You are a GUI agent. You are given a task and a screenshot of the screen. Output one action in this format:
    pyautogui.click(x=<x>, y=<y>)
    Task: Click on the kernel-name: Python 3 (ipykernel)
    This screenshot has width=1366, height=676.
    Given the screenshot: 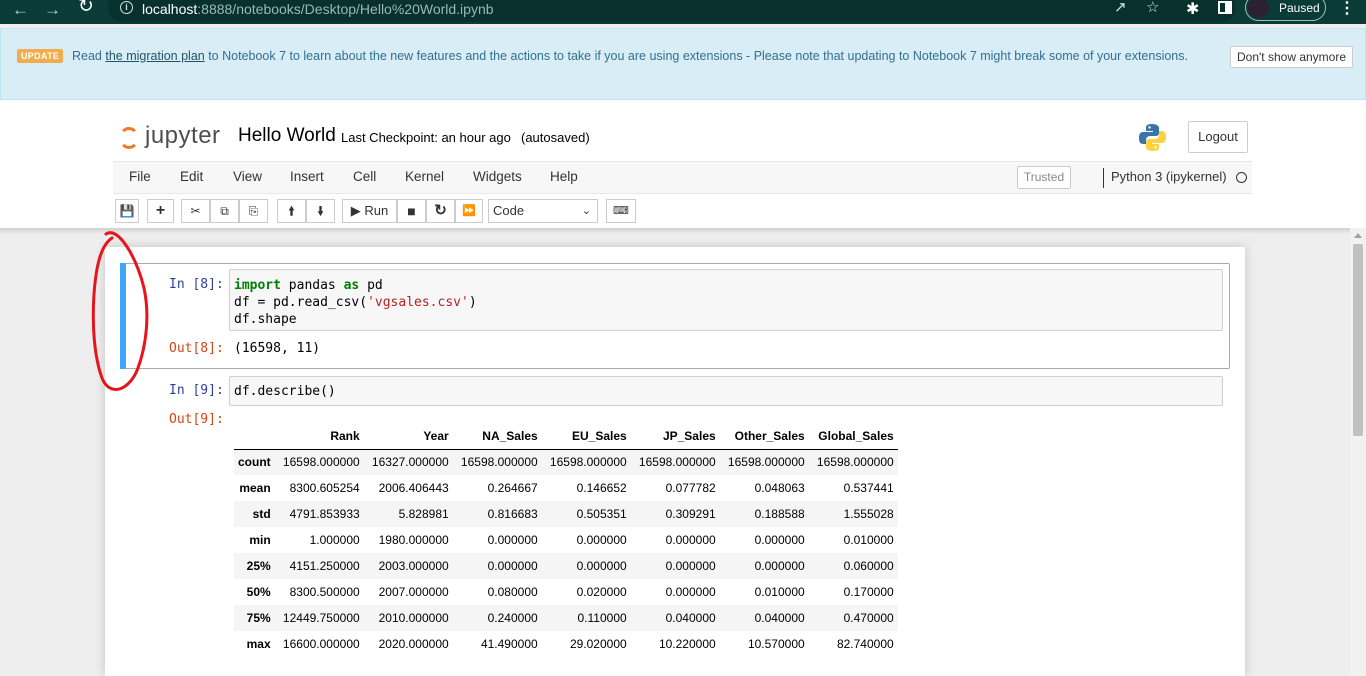 What is the action you would take?
    pyautogui.click(x=1169, y=176)
    